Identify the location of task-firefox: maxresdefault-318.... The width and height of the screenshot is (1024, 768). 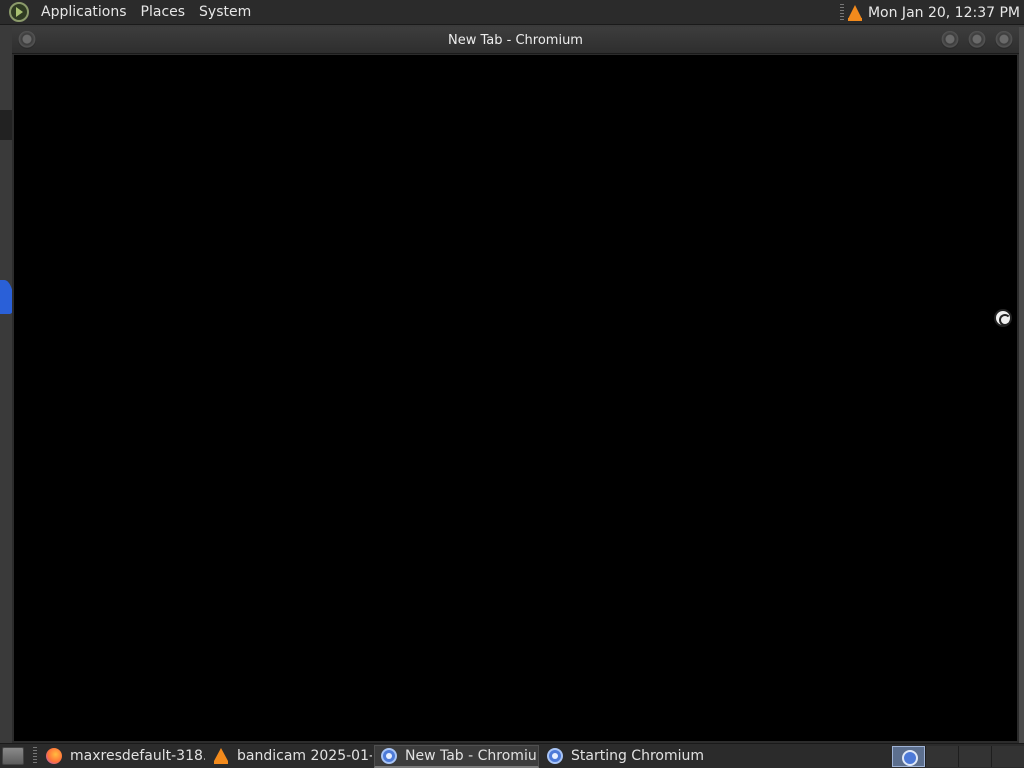
(122, 756).